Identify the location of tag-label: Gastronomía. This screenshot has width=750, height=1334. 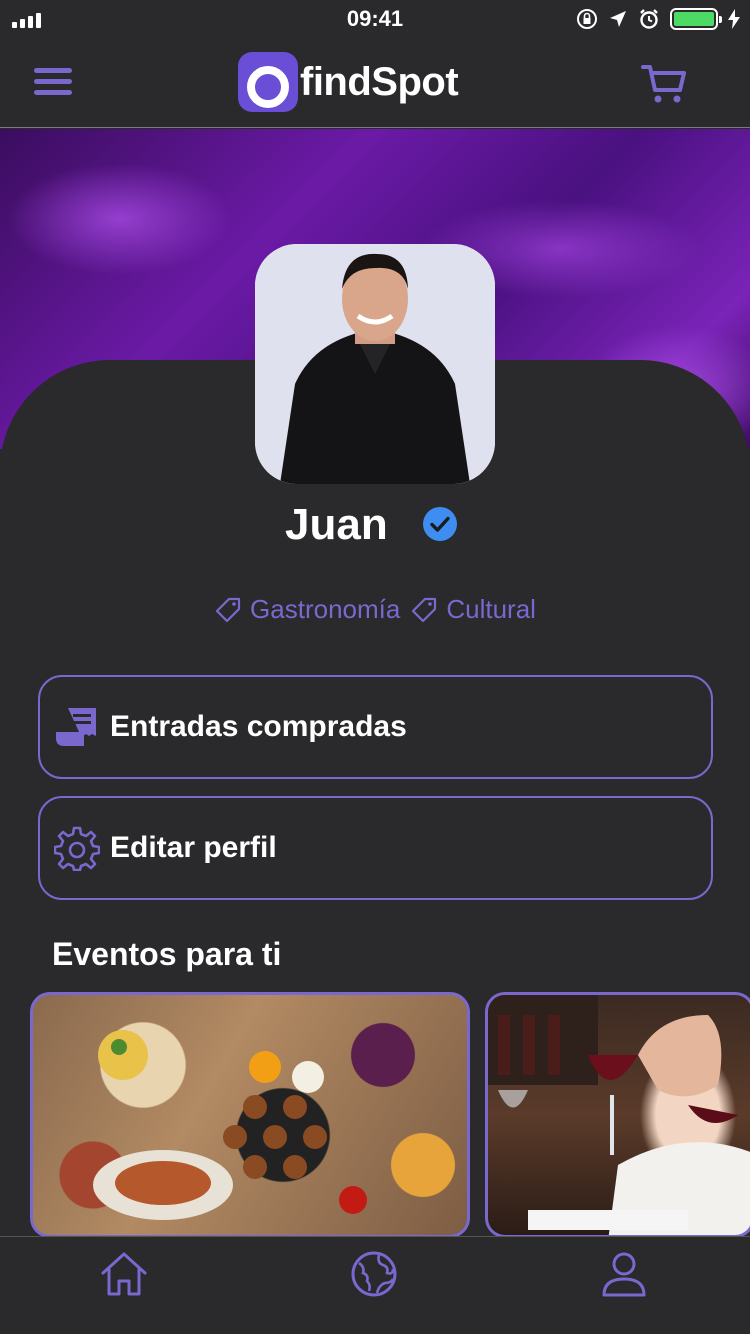
(325, 609).